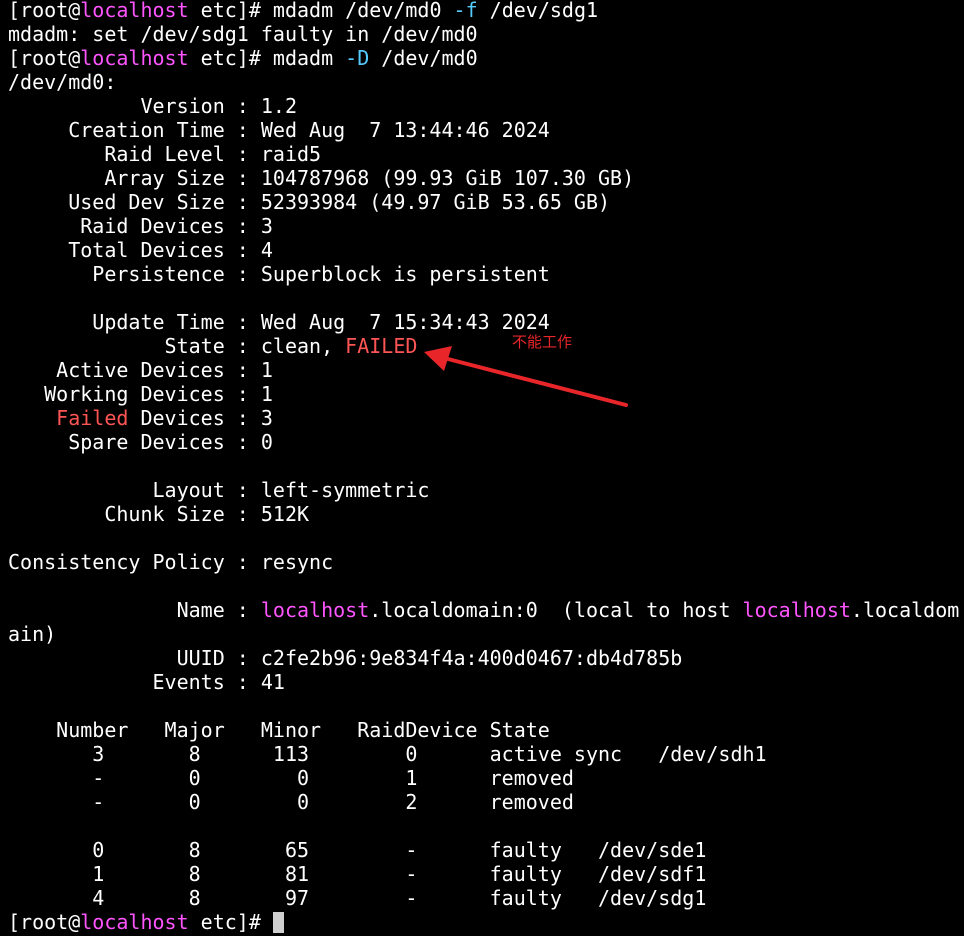  Describe the element at coordinates (387, 754) in the screenshot. I see `text-segment: 3 8 113 0 active sync /dev/sdh1` at that location.